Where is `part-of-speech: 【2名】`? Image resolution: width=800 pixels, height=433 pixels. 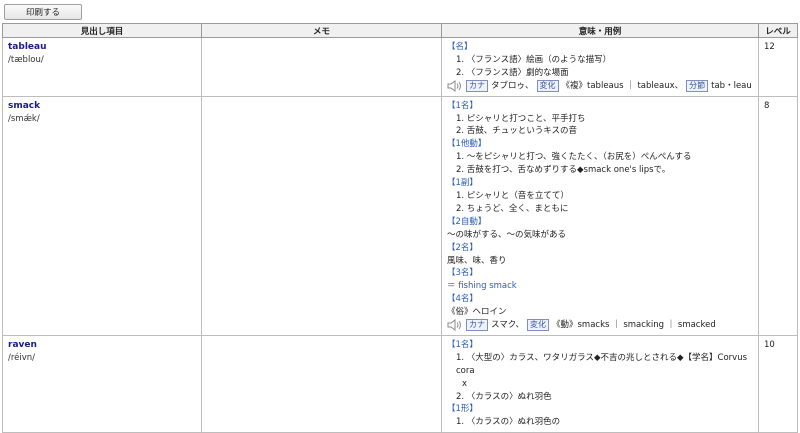 part-of-speech: 【2名】 is located at coordinates (462, 247).